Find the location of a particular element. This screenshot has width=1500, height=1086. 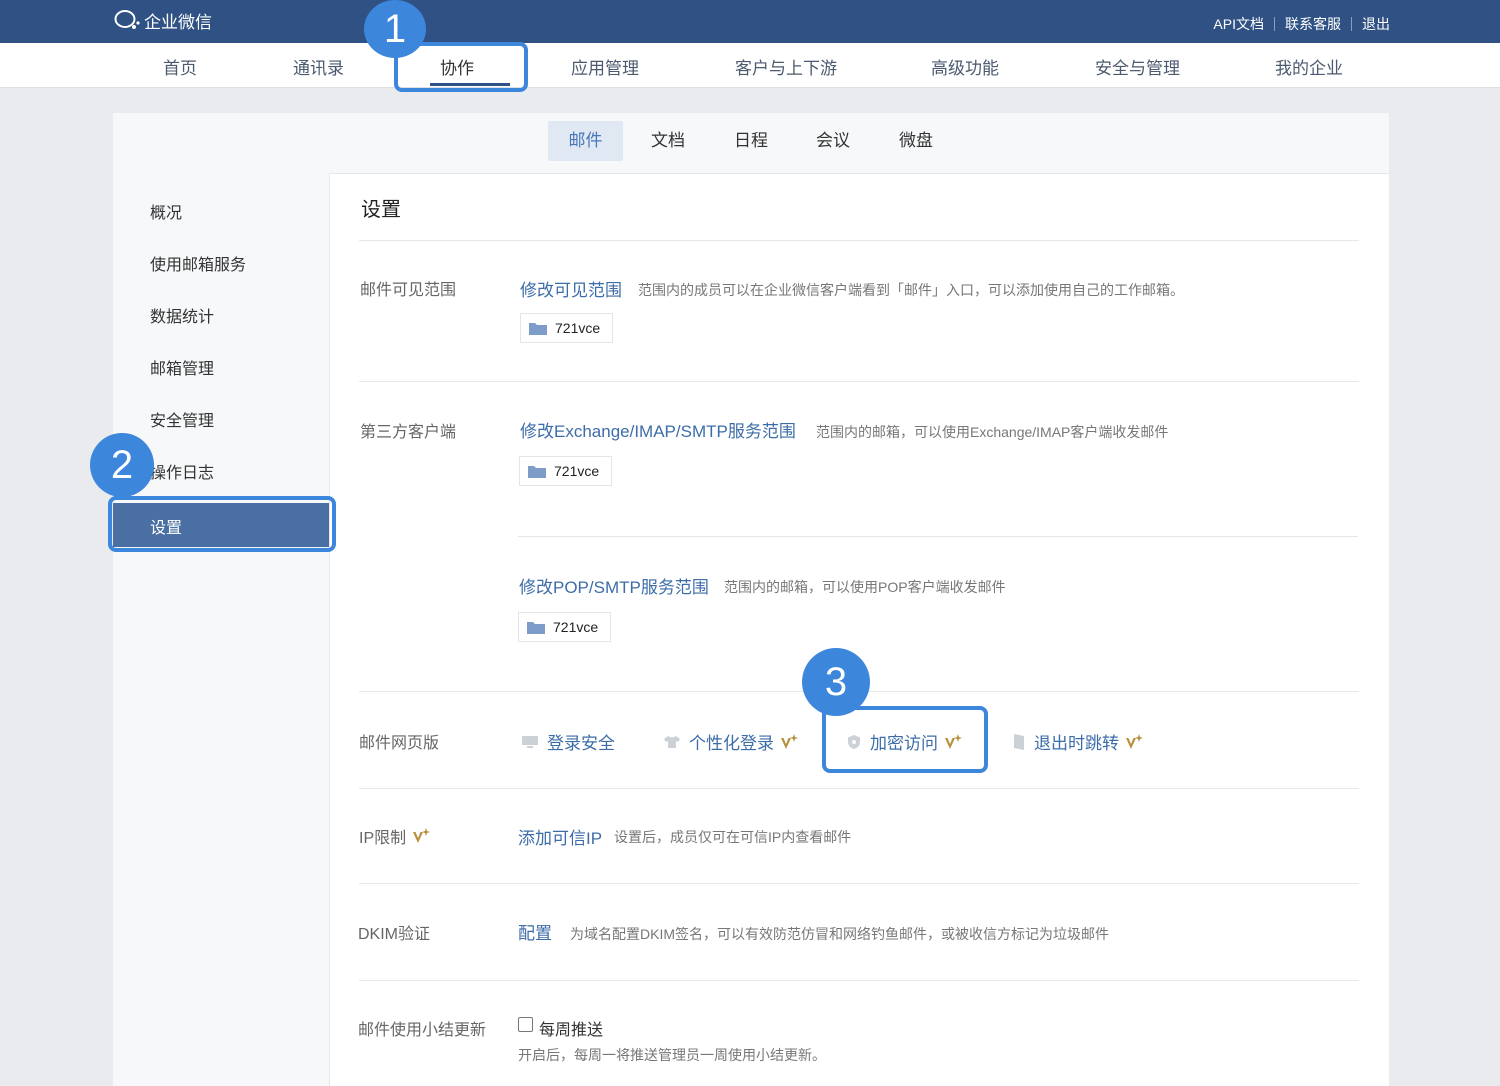

logout-link: 退出 is located at coordinates (1376, 24).